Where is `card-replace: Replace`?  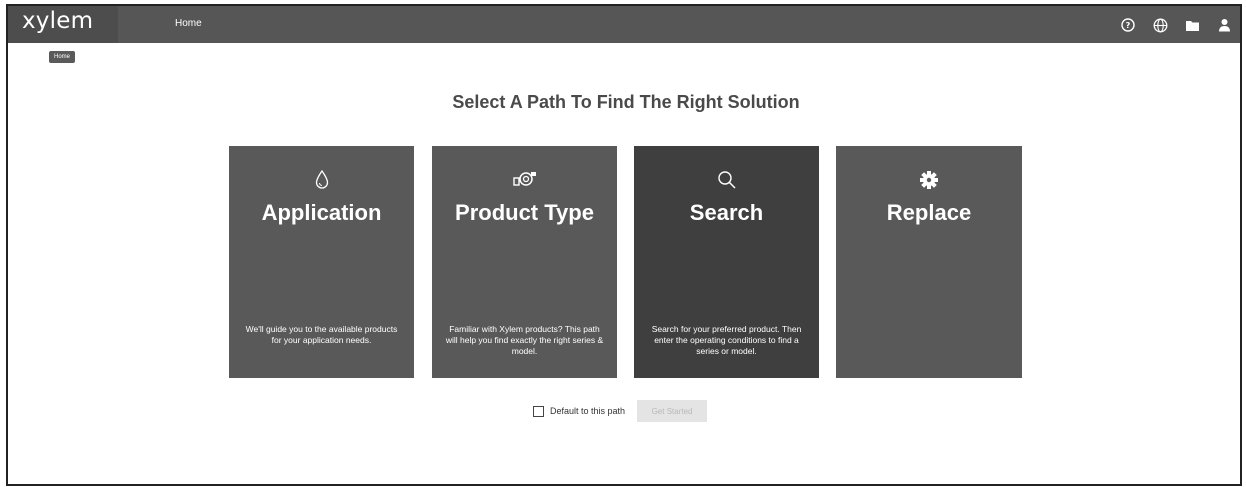 card-replace: Replace is located at coordinates (929, 262).